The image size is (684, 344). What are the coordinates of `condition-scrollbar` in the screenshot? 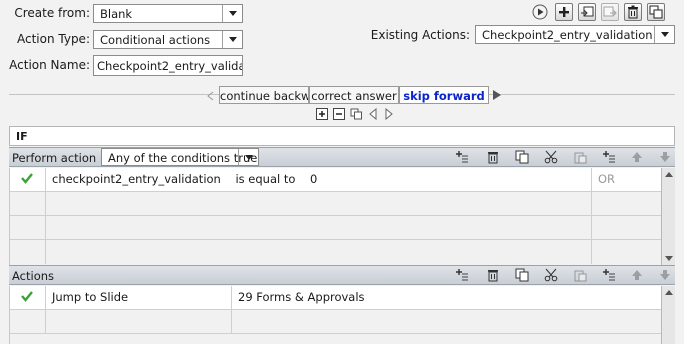 It's located at (668, 216).